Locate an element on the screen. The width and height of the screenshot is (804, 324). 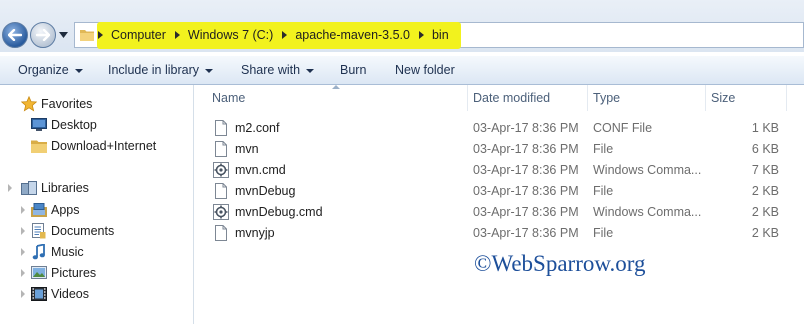
new-folder-label: New folder is located at coordinates (425, 70).